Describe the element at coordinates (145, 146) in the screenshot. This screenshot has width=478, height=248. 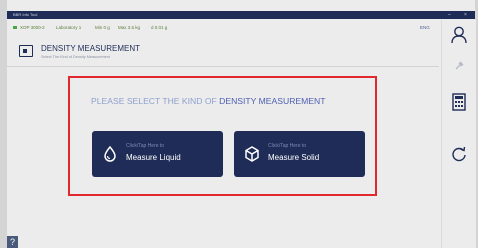
I see `liquid-hint: Click/Tap Here to` at that location.